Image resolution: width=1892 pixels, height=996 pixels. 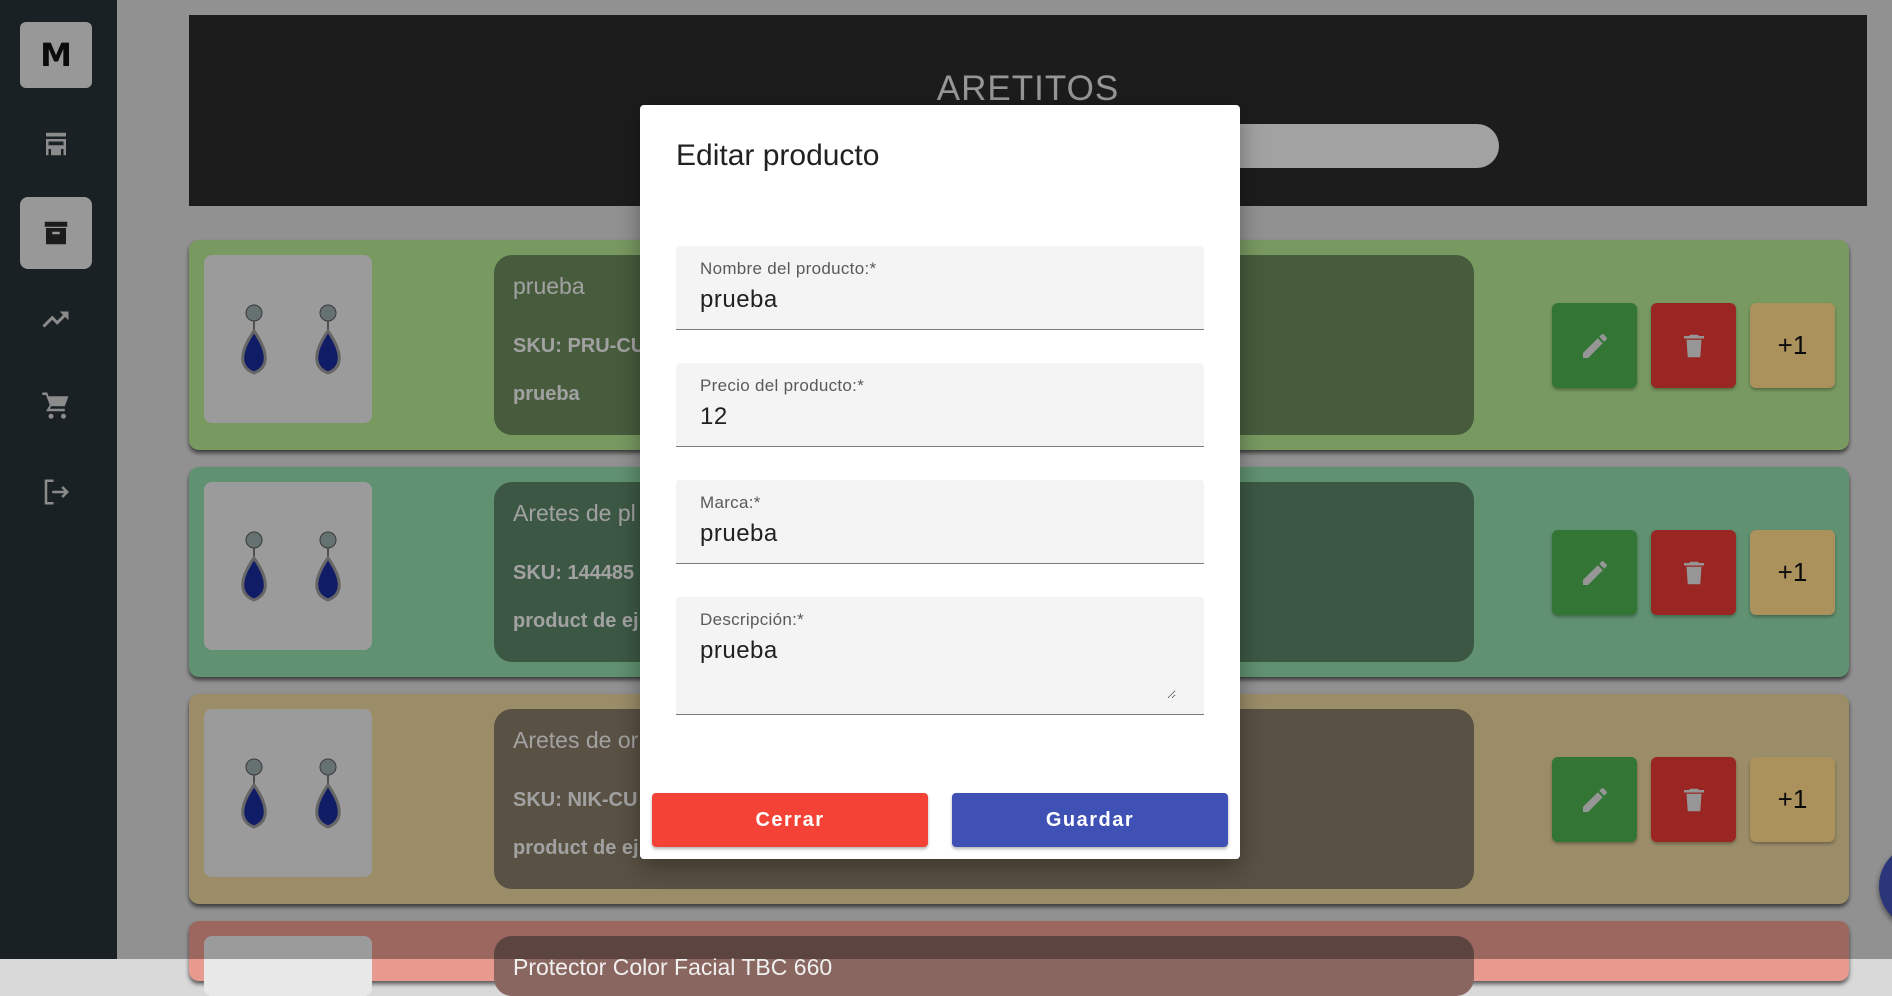 I want to click on description-label: Descripción:*, so click(x=752, y=619).